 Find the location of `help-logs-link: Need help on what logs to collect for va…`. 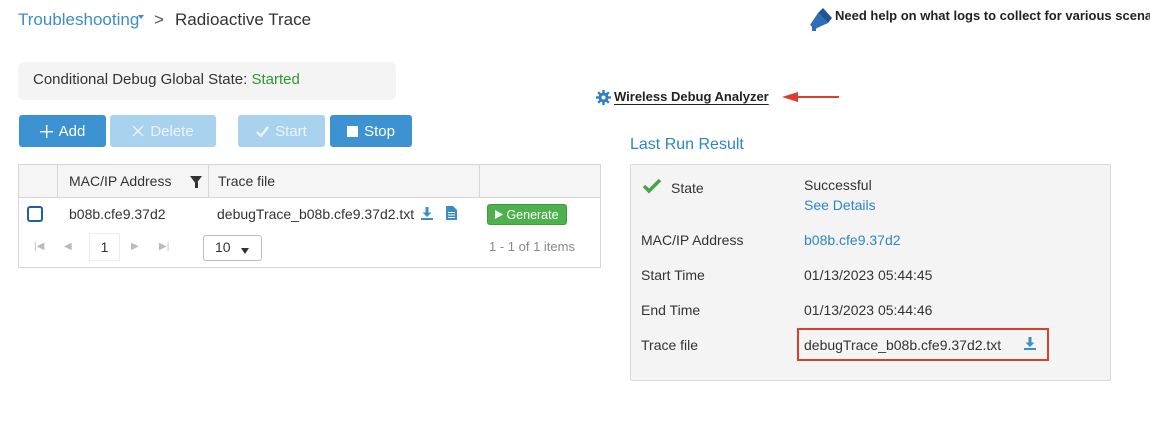

help-logs-link: Need help on what logs to collect for va… is located at coordinates (992, 15).